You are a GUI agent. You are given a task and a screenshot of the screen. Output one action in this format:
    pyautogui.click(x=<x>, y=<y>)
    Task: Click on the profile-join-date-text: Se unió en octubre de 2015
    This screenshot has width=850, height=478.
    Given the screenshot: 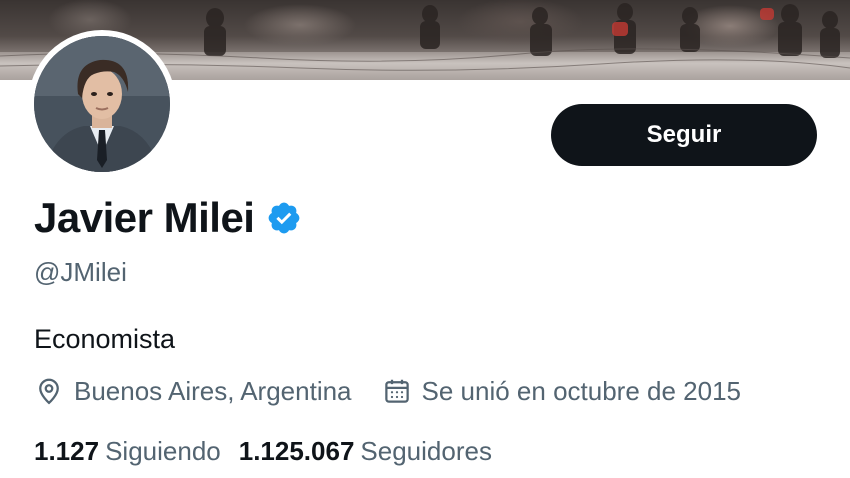 What is the action you would take?
    pyautogui.click(x=581, y=391)
    